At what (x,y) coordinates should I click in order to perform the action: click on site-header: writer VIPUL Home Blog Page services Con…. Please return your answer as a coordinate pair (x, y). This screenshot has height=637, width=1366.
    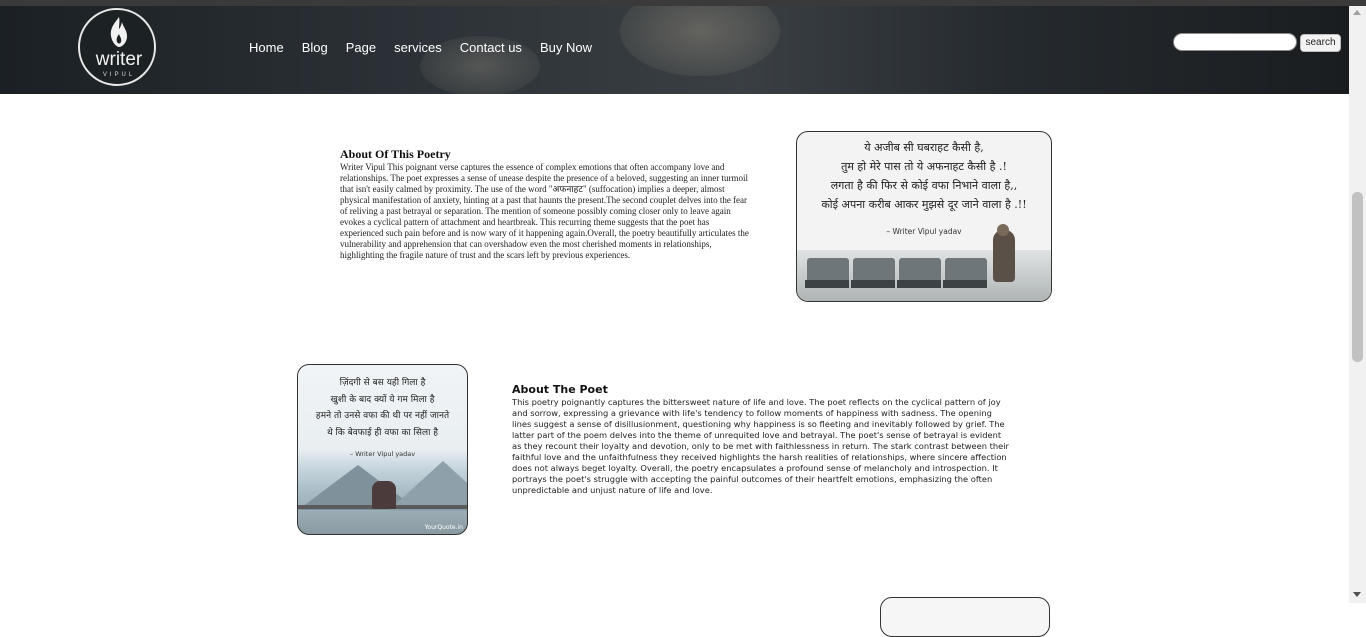
    Looking at the image, I should click on (674, 50).